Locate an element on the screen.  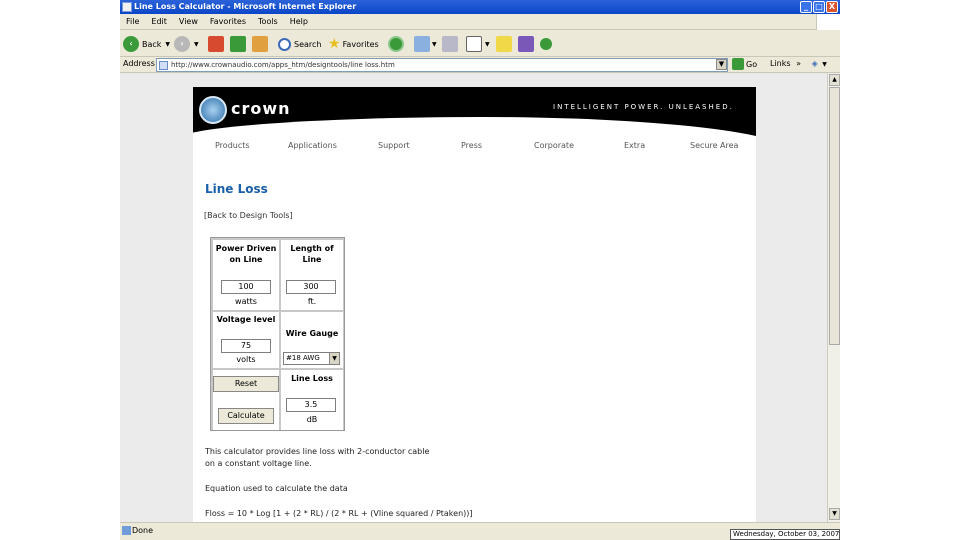
menu-favorites: Favorites is located at coordinates (228, 22).